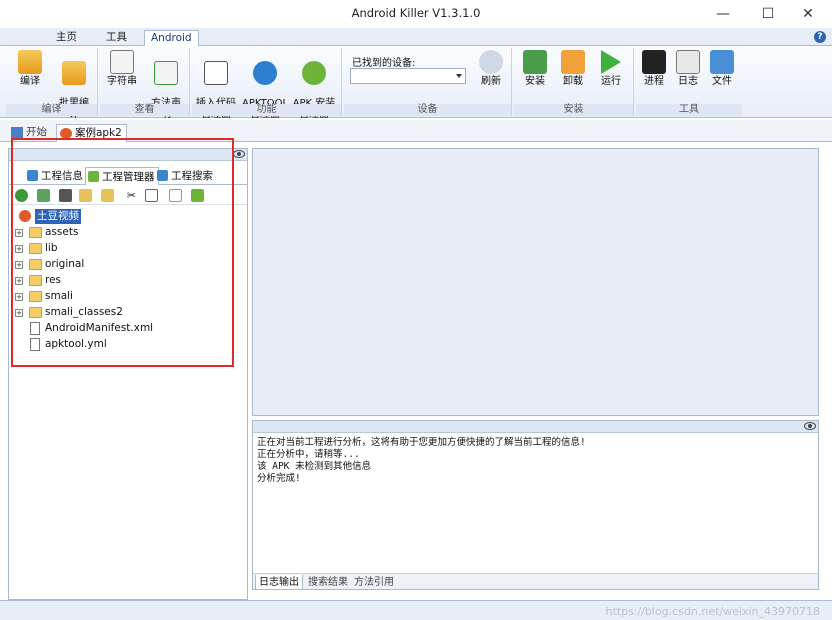 The height and width of the screenshot is (620, 832). I want to click on batch-compile-icon, so click(74, 73).